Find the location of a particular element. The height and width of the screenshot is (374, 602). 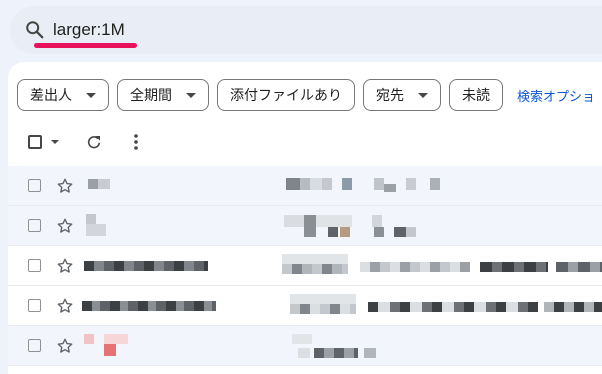

search-bar: larger:1M is located at coordinates (306, 30).